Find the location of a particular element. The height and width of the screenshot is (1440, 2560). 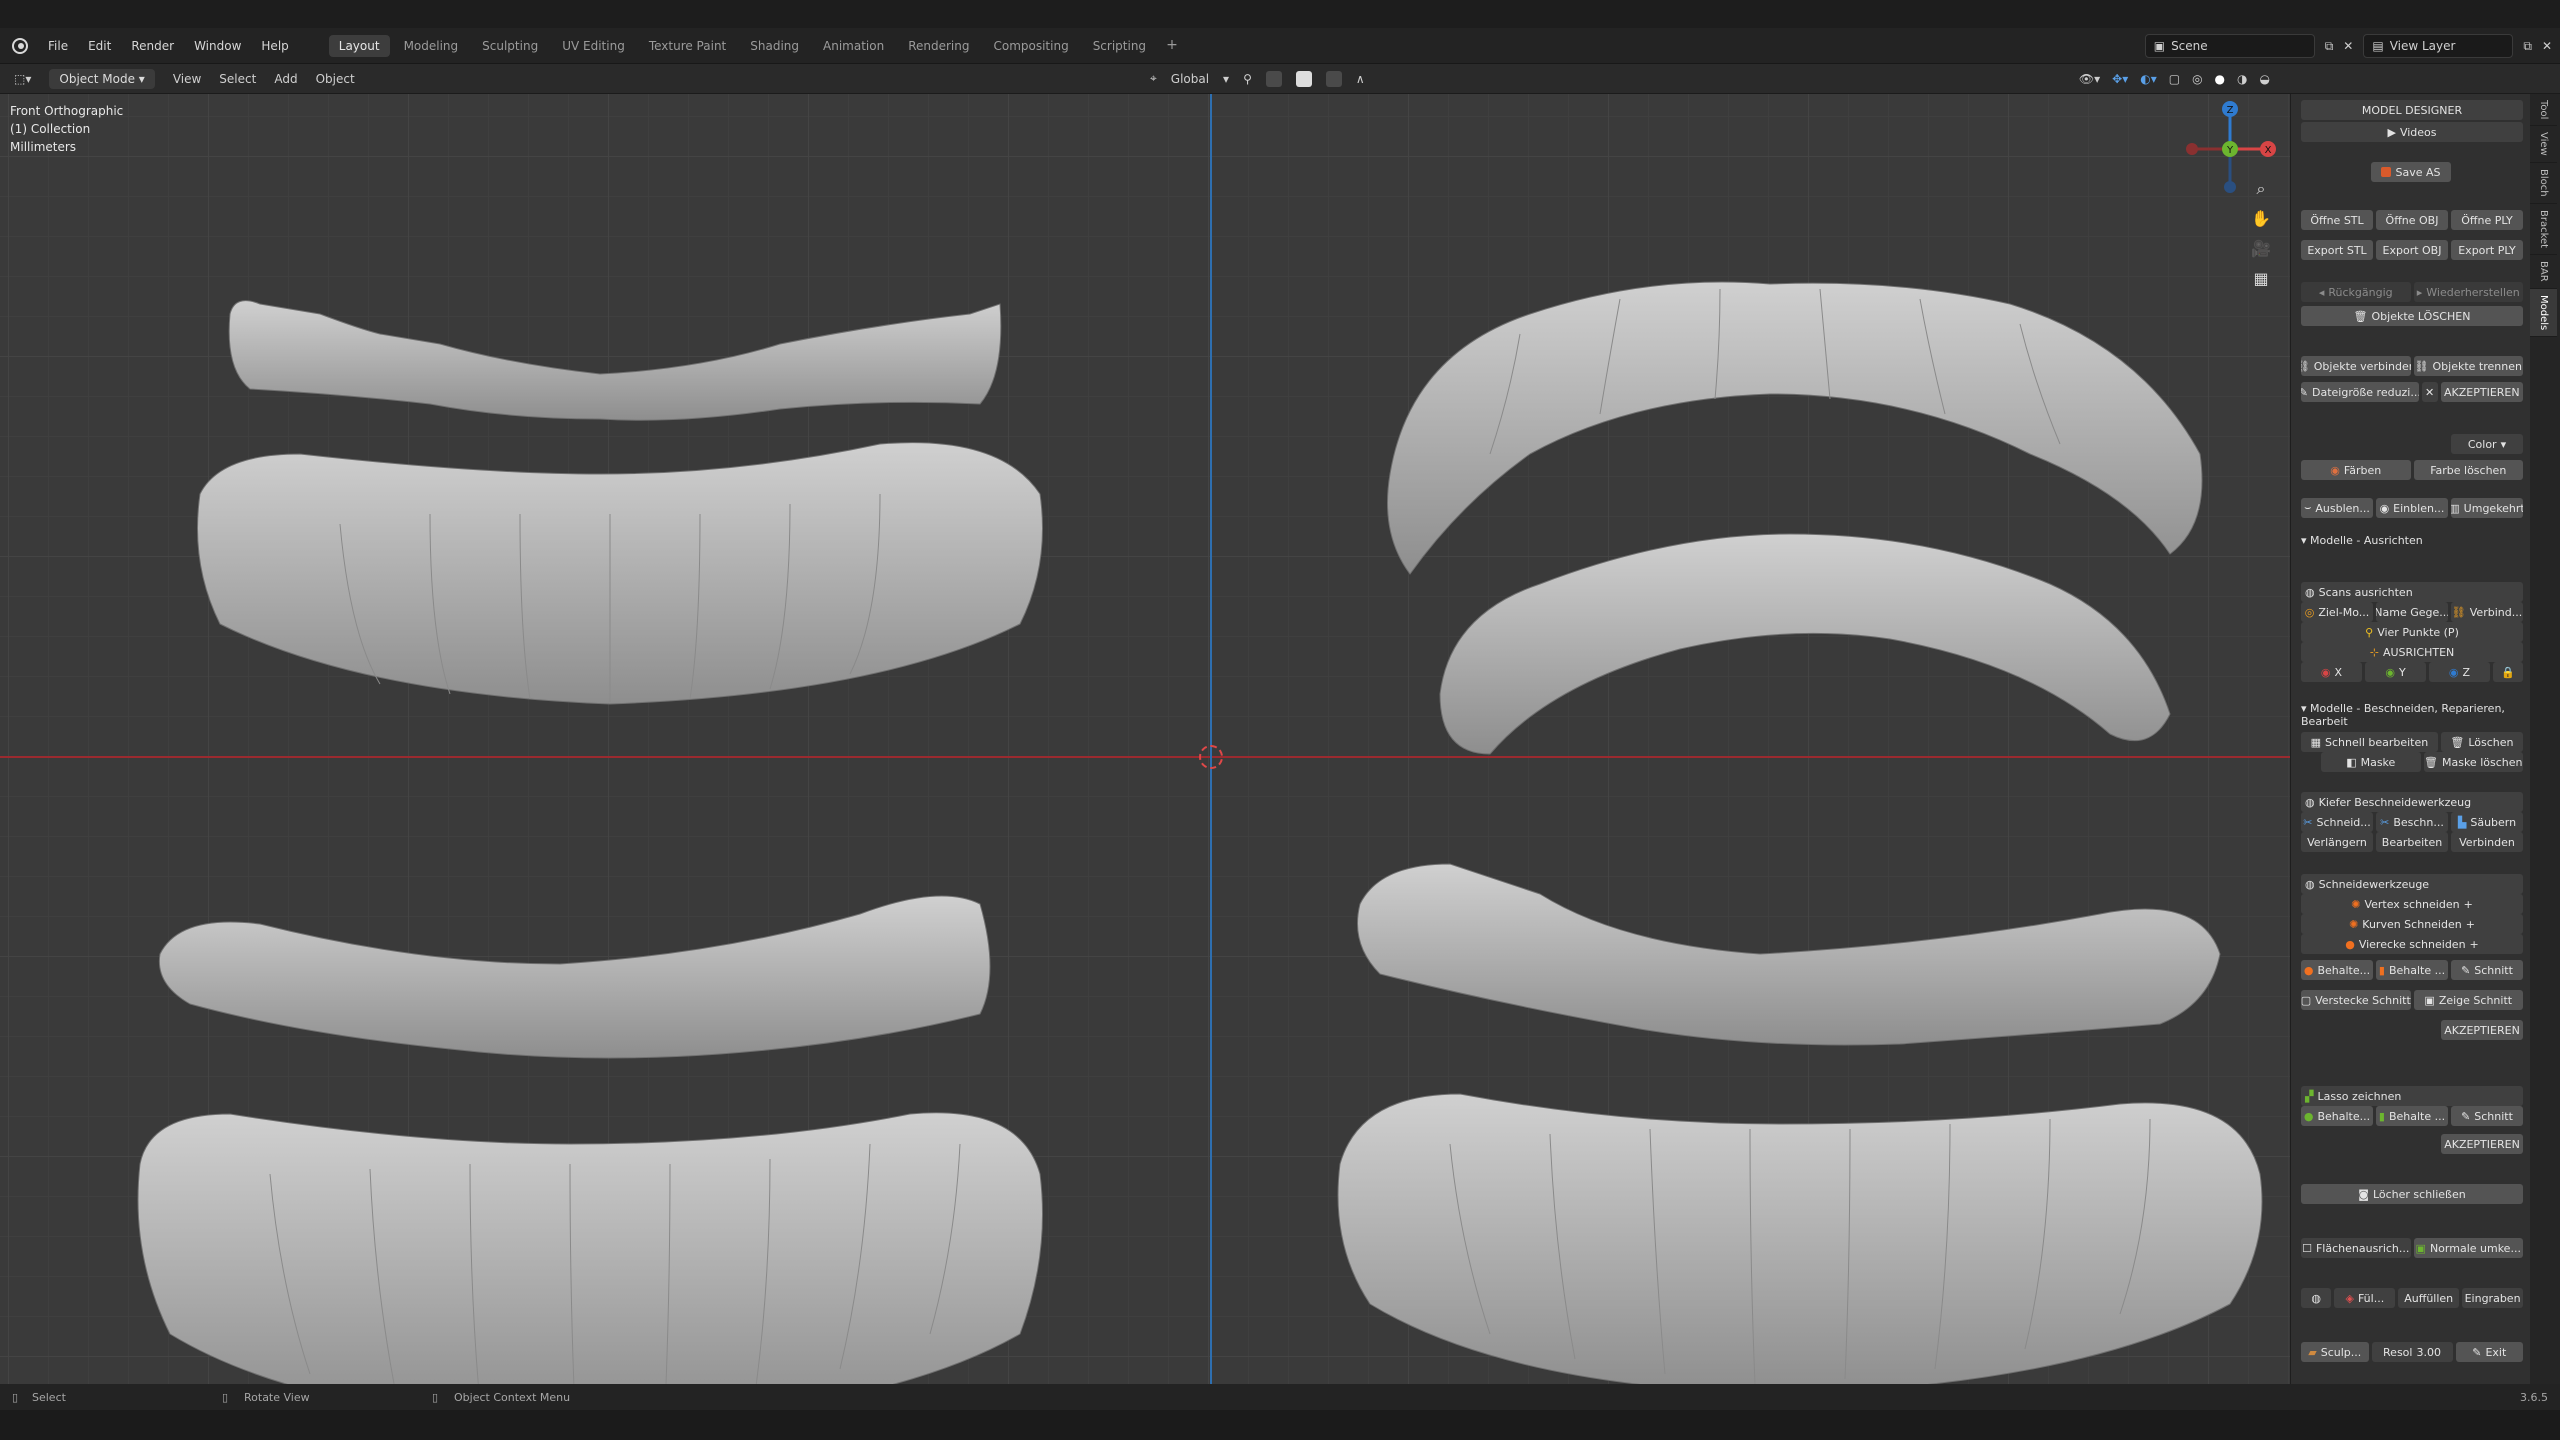

tab-modeling: Modeling is located at coordinates (431, 46).